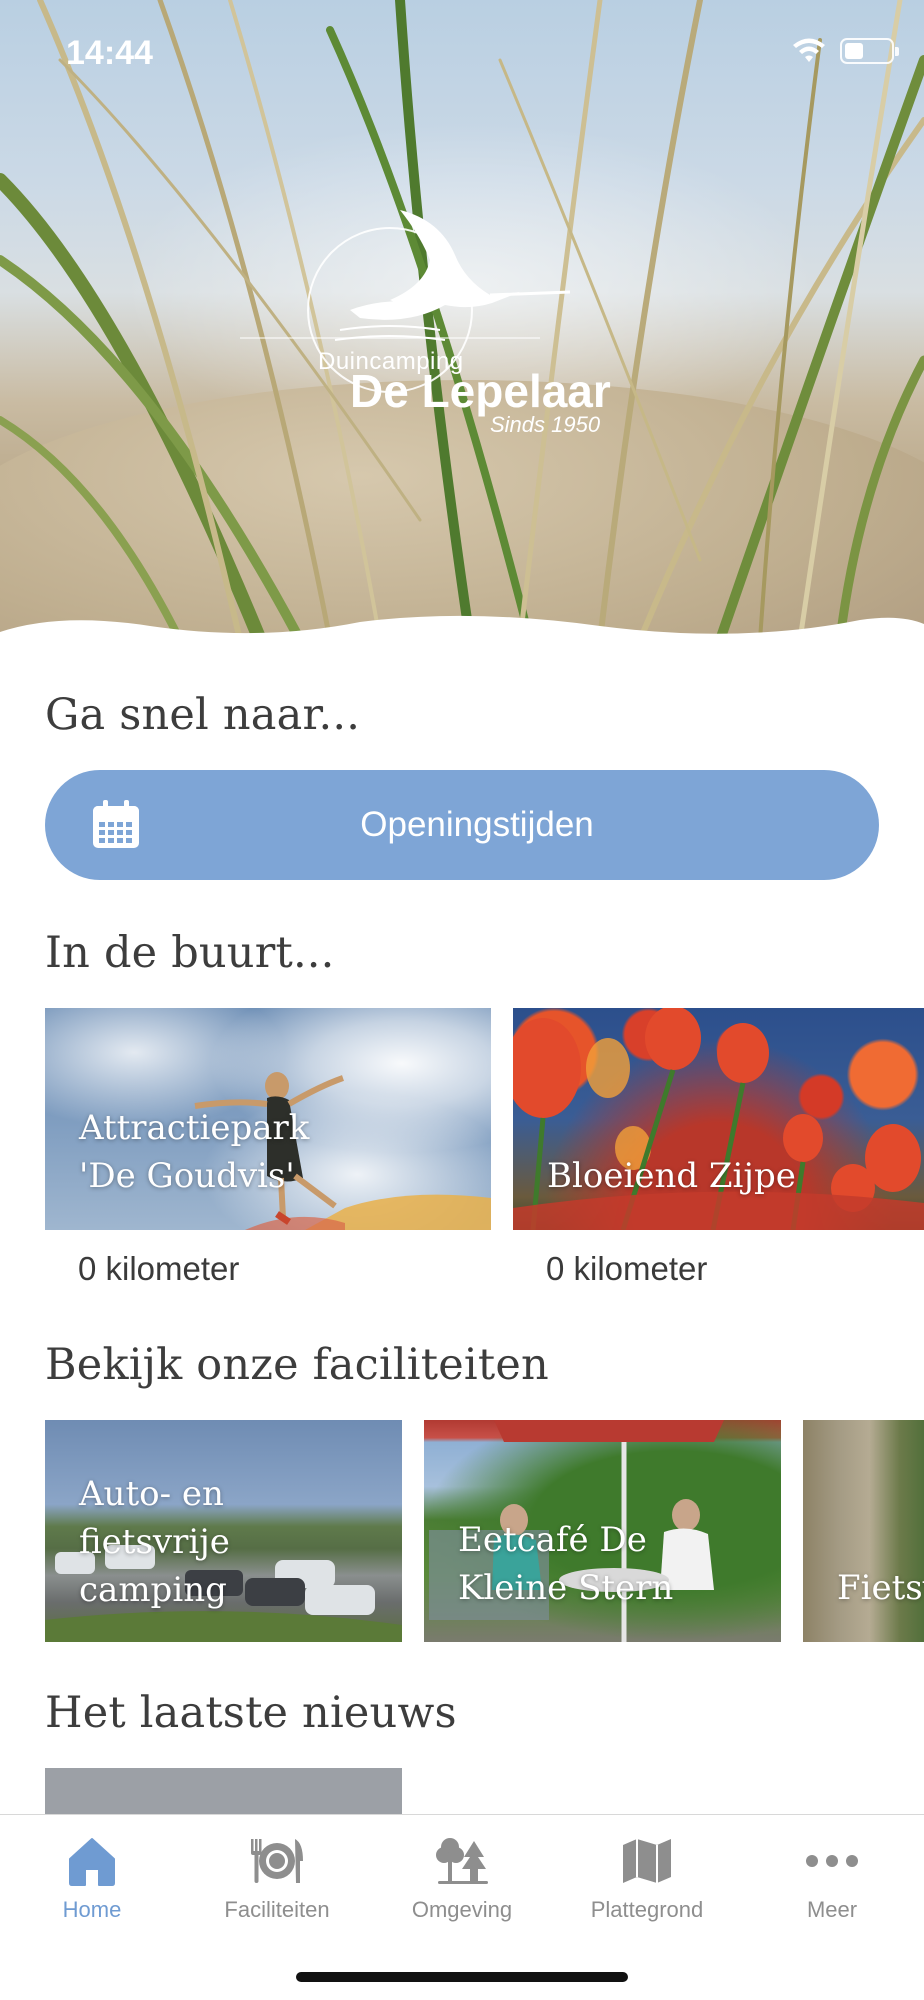 The height and width of the screenshot is (2000, 924). I want to click on card-title-line: Attractiepark, so click(194, 1128).